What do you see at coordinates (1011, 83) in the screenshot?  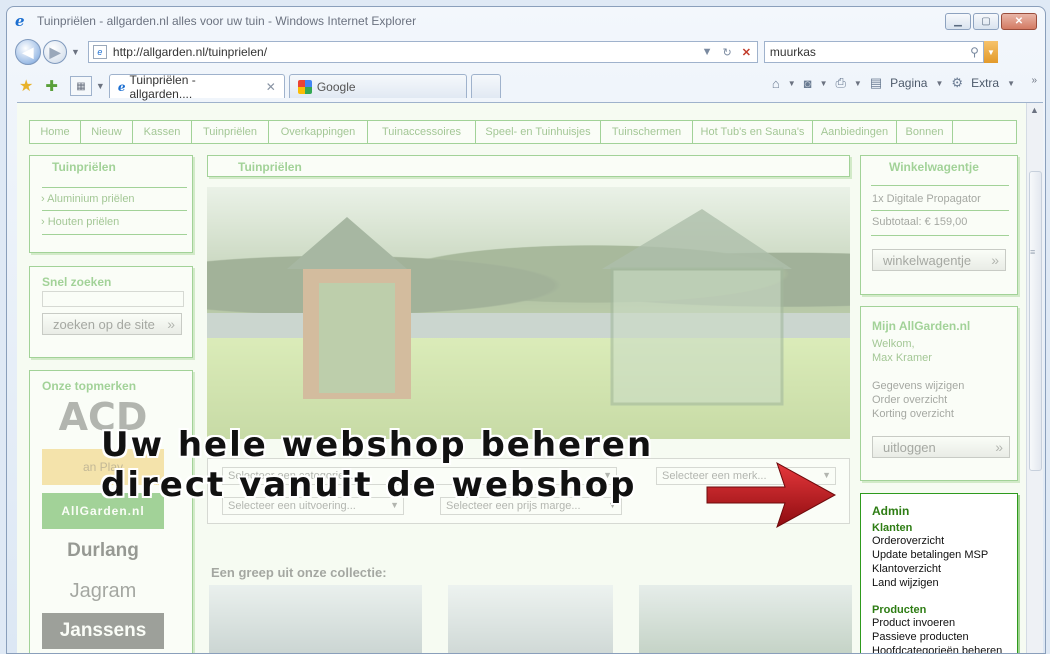 I see `extra-dropdown-icon: ▼` at bounding box center [1011, 83].